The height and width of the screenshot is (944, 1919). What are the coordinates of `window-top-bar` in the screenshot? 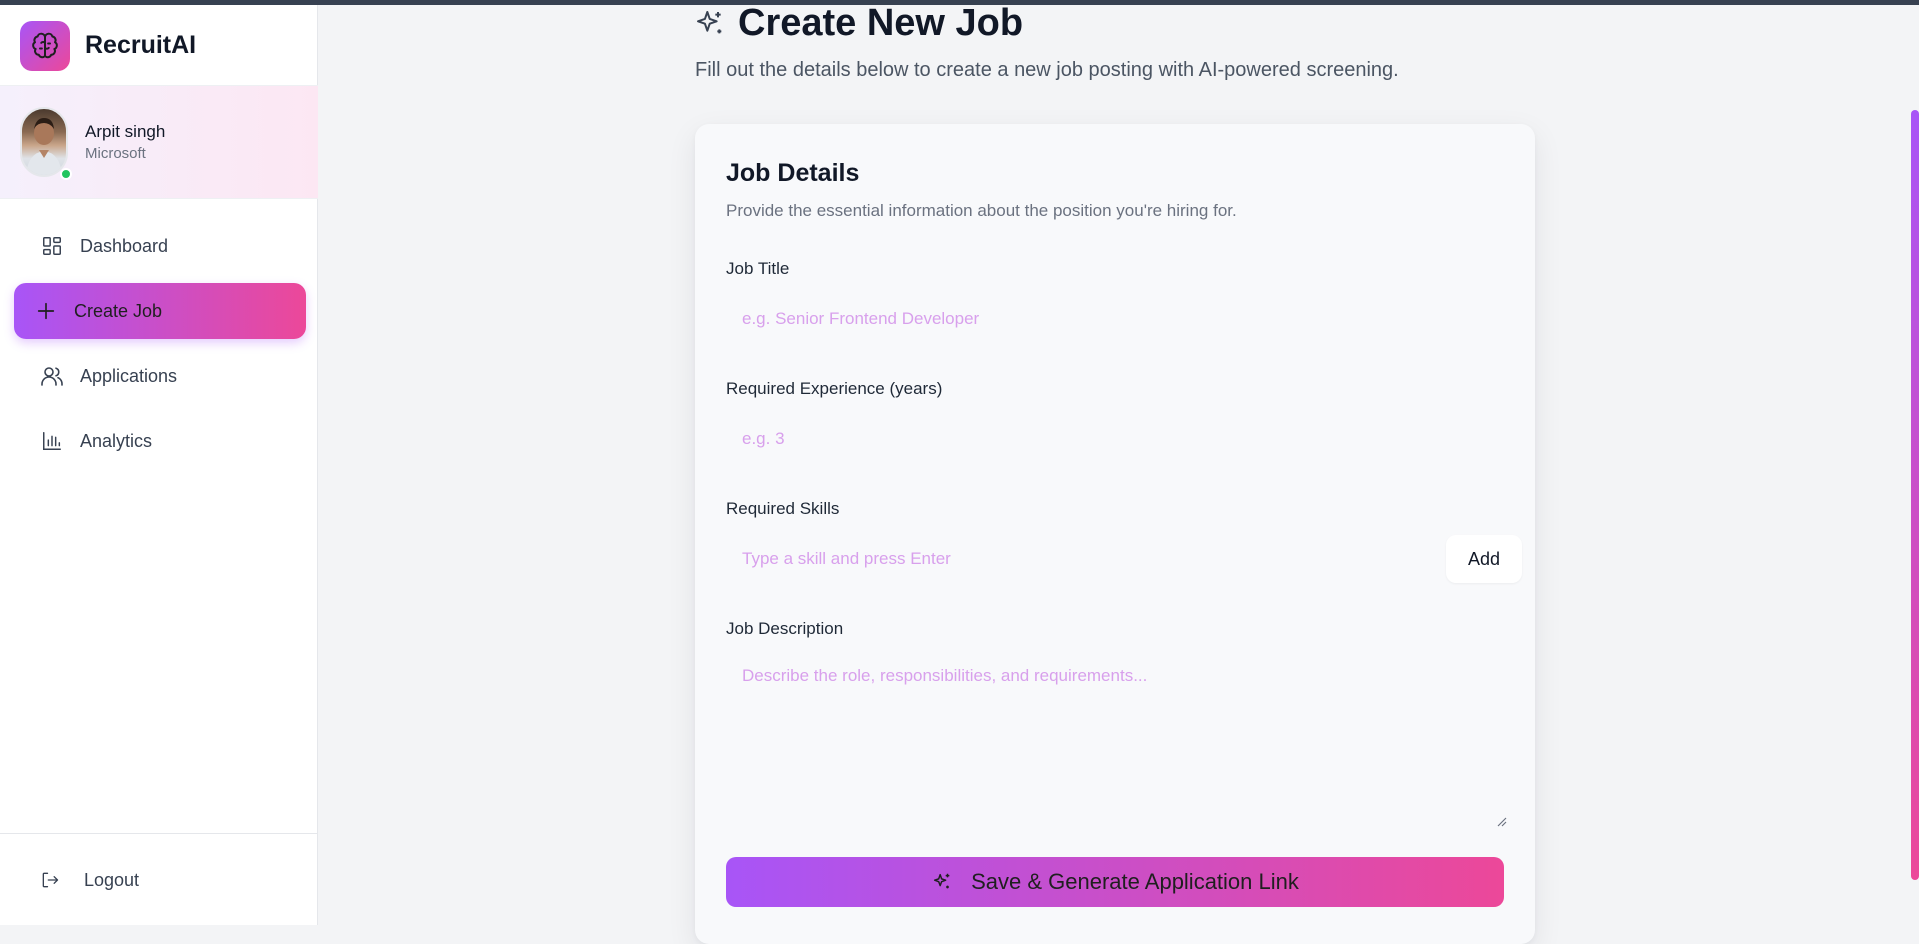 It's located at (959, 2).